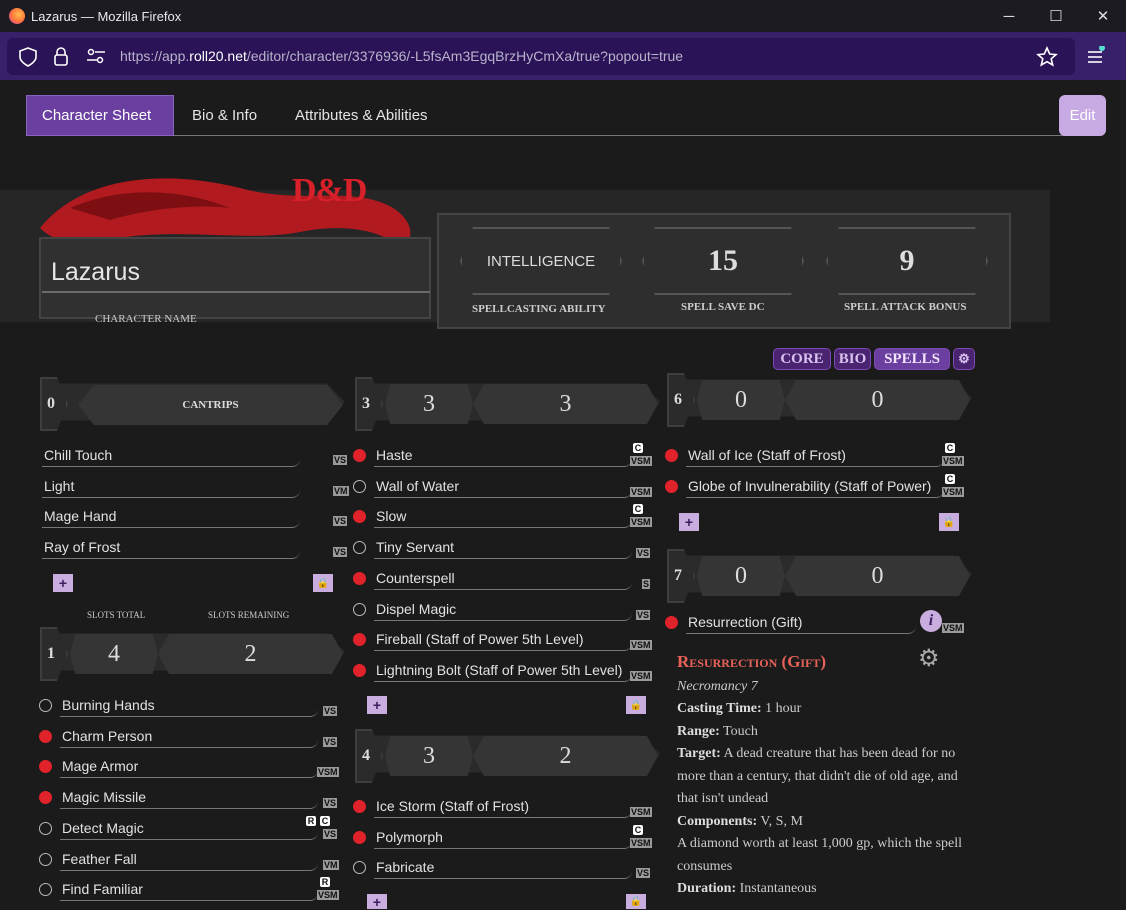  Describe the element at coordinates (541, 261) in the screenshot. I see `spellcasting-ability-value: INTELLIGENCE` at that location.